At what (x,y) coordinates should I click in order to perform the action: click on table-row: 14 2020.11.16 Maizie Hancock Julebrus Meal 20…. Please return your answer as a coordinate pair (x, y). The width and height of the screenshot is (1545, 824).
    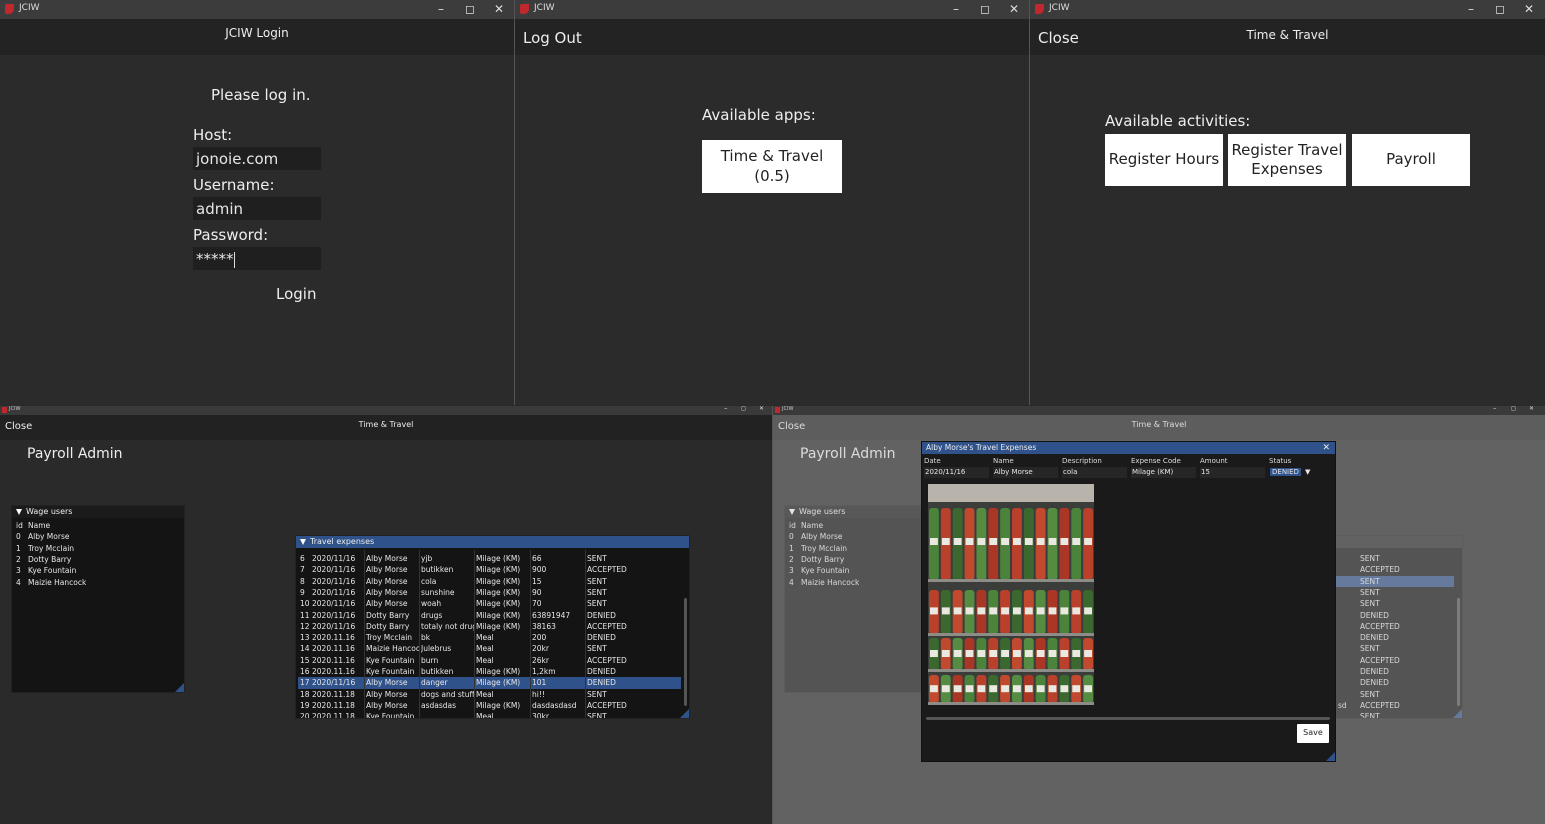
    Looking at the image, I should click on (489, 648).